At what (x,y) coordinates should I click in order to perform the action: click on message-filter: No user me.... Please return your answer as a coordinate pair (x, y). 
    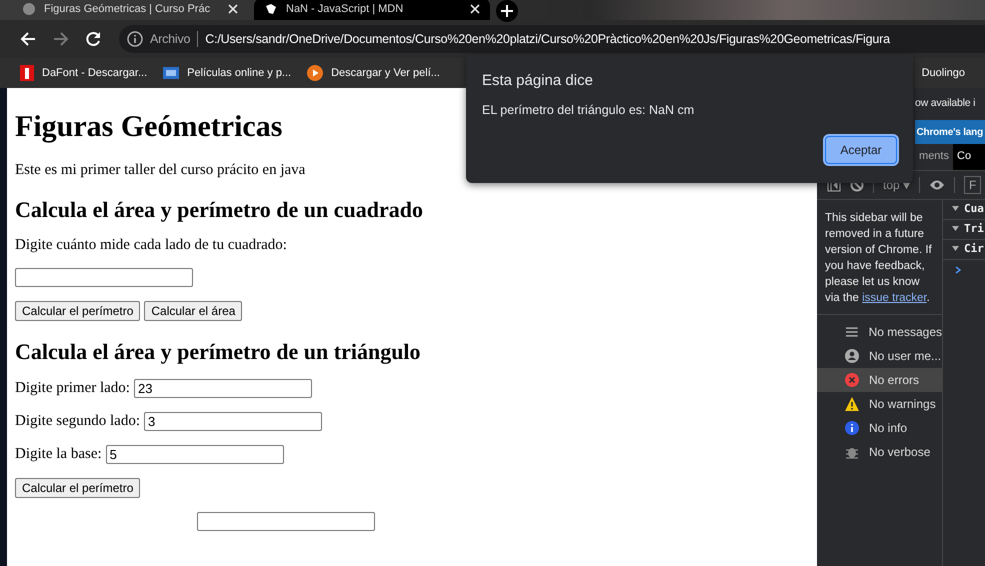
    Looking at the image, I should click on (879, 356).